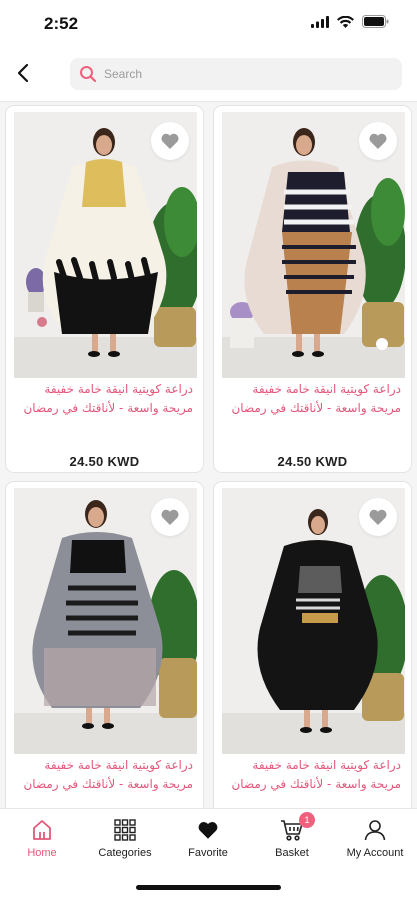 The width and height of the screenshot is (417, 900). What do you see at coordinates (292, 853) in the screenshot?
I see `tab-label: Basket` at bounding box center [292, 853].